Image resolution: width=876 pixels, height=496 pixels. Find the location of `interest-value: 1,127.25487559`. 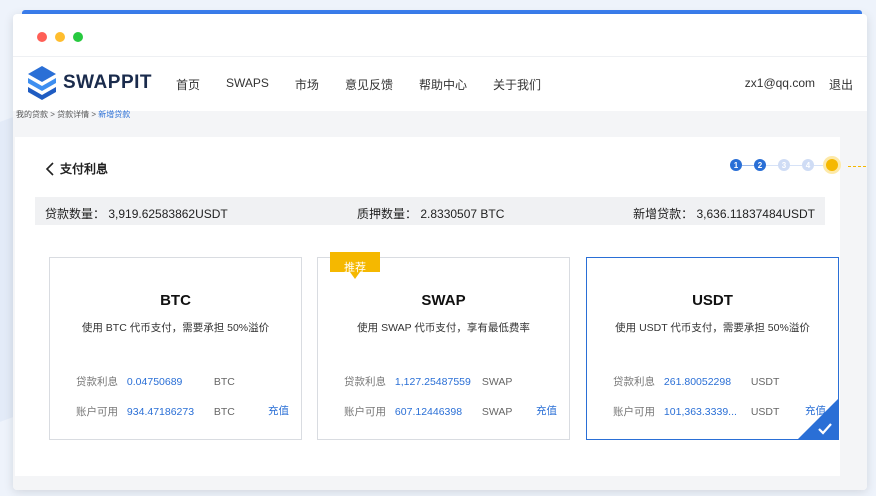

interest-value: 1,127.25487559 is located at coordinates (432, 382).